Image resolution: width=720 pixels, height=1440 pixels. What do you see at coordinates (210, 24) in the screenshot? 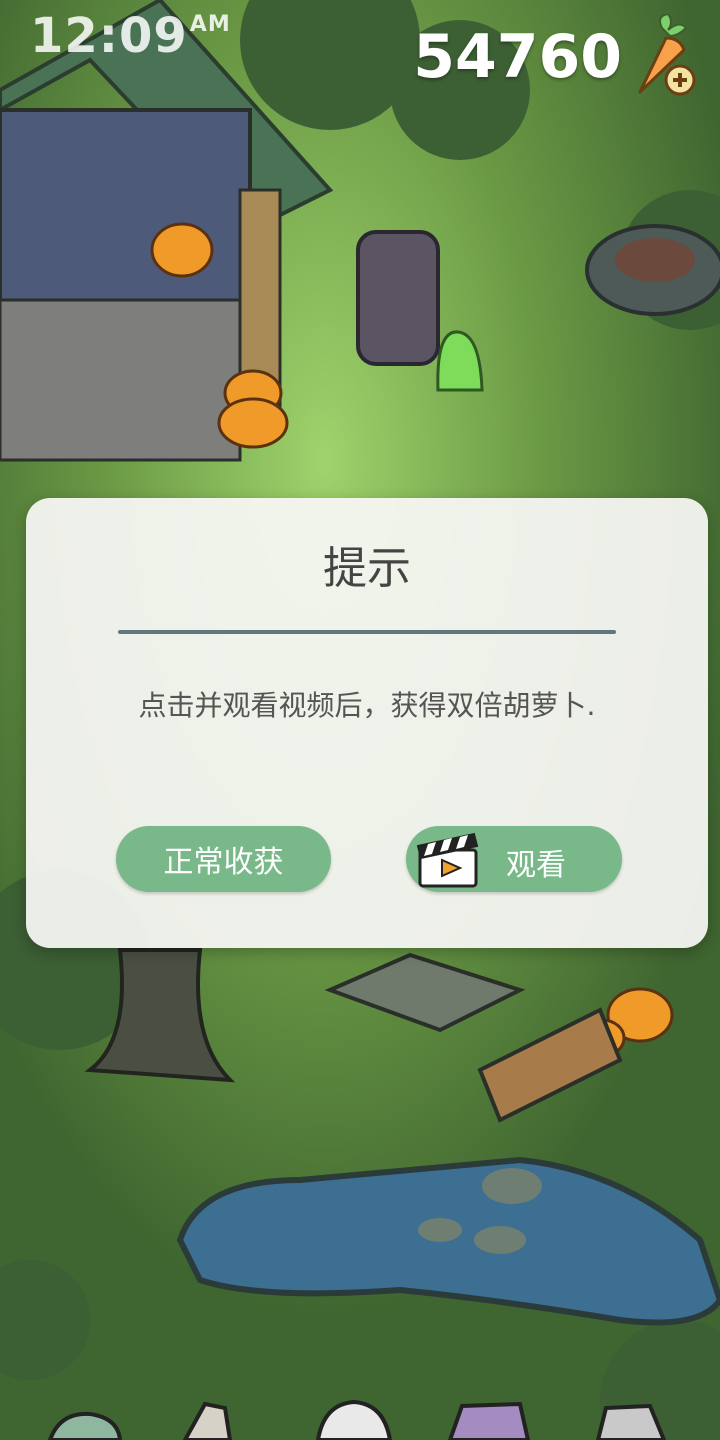
I see `time-ampm: AM` at bounding box center [210, 24].